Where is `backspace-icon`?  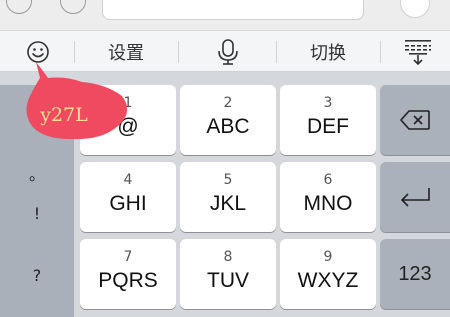 backspace-icon is located at coordinates (415, 120).